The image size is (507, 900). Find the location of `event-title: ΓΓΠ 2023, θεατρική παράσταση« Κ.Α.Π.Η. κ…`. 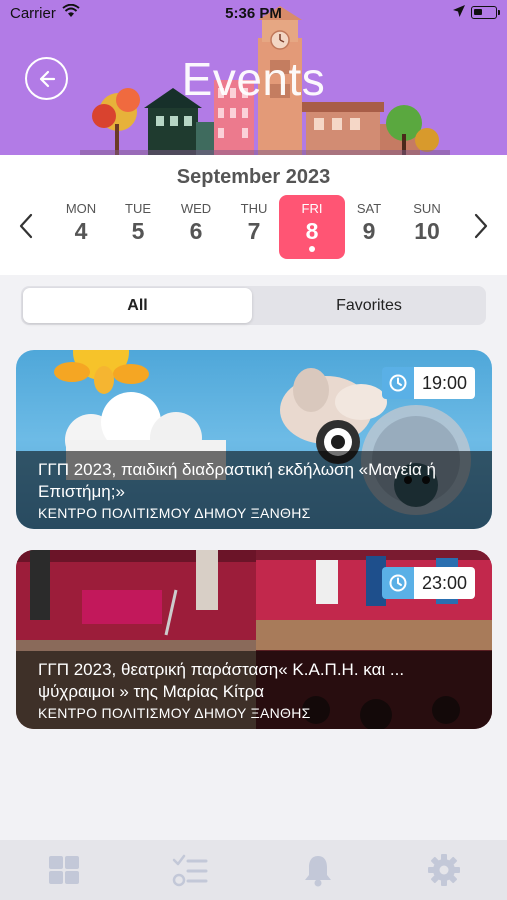

event-title: ΓΓΠ 2023, θεατρική παράσταση« Κ.Α.Π.Η. κ… is located at coordinates (221, 680).